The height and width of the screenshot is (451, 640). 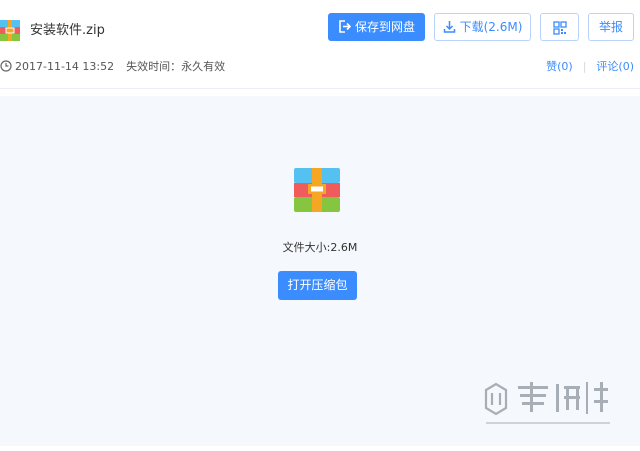 What do you see at coordinates (449, 27) in the screenshot?
I see `download-icon` at bounding box center [449, 27].